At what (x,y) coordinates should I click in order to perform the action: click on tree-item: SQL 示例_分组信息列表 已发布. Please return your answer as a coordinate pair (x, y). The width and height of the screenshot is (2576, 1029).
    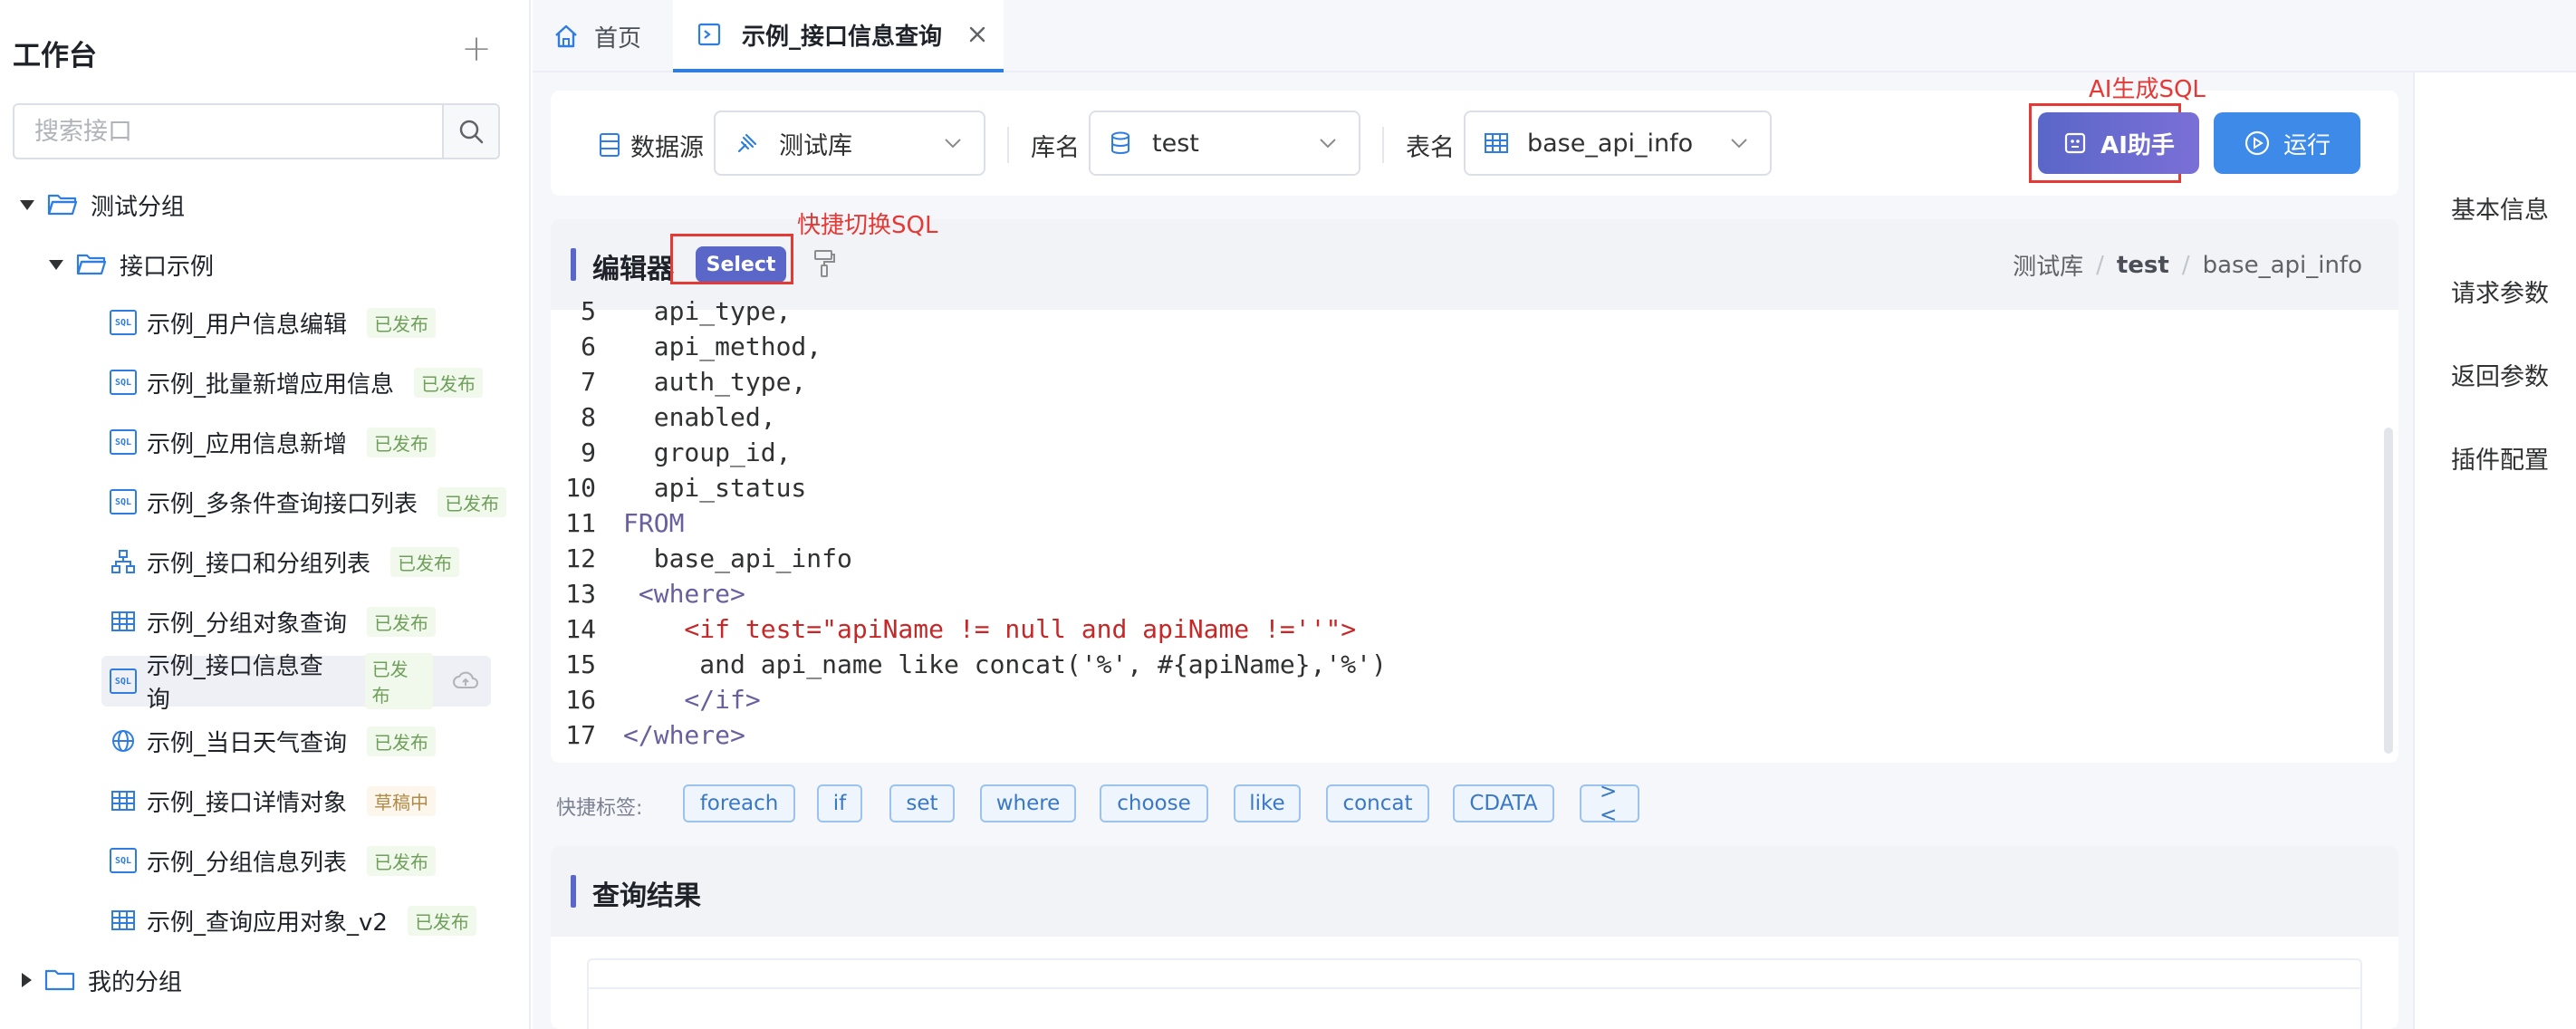
    Looking at the image, I should click on (274, 860).